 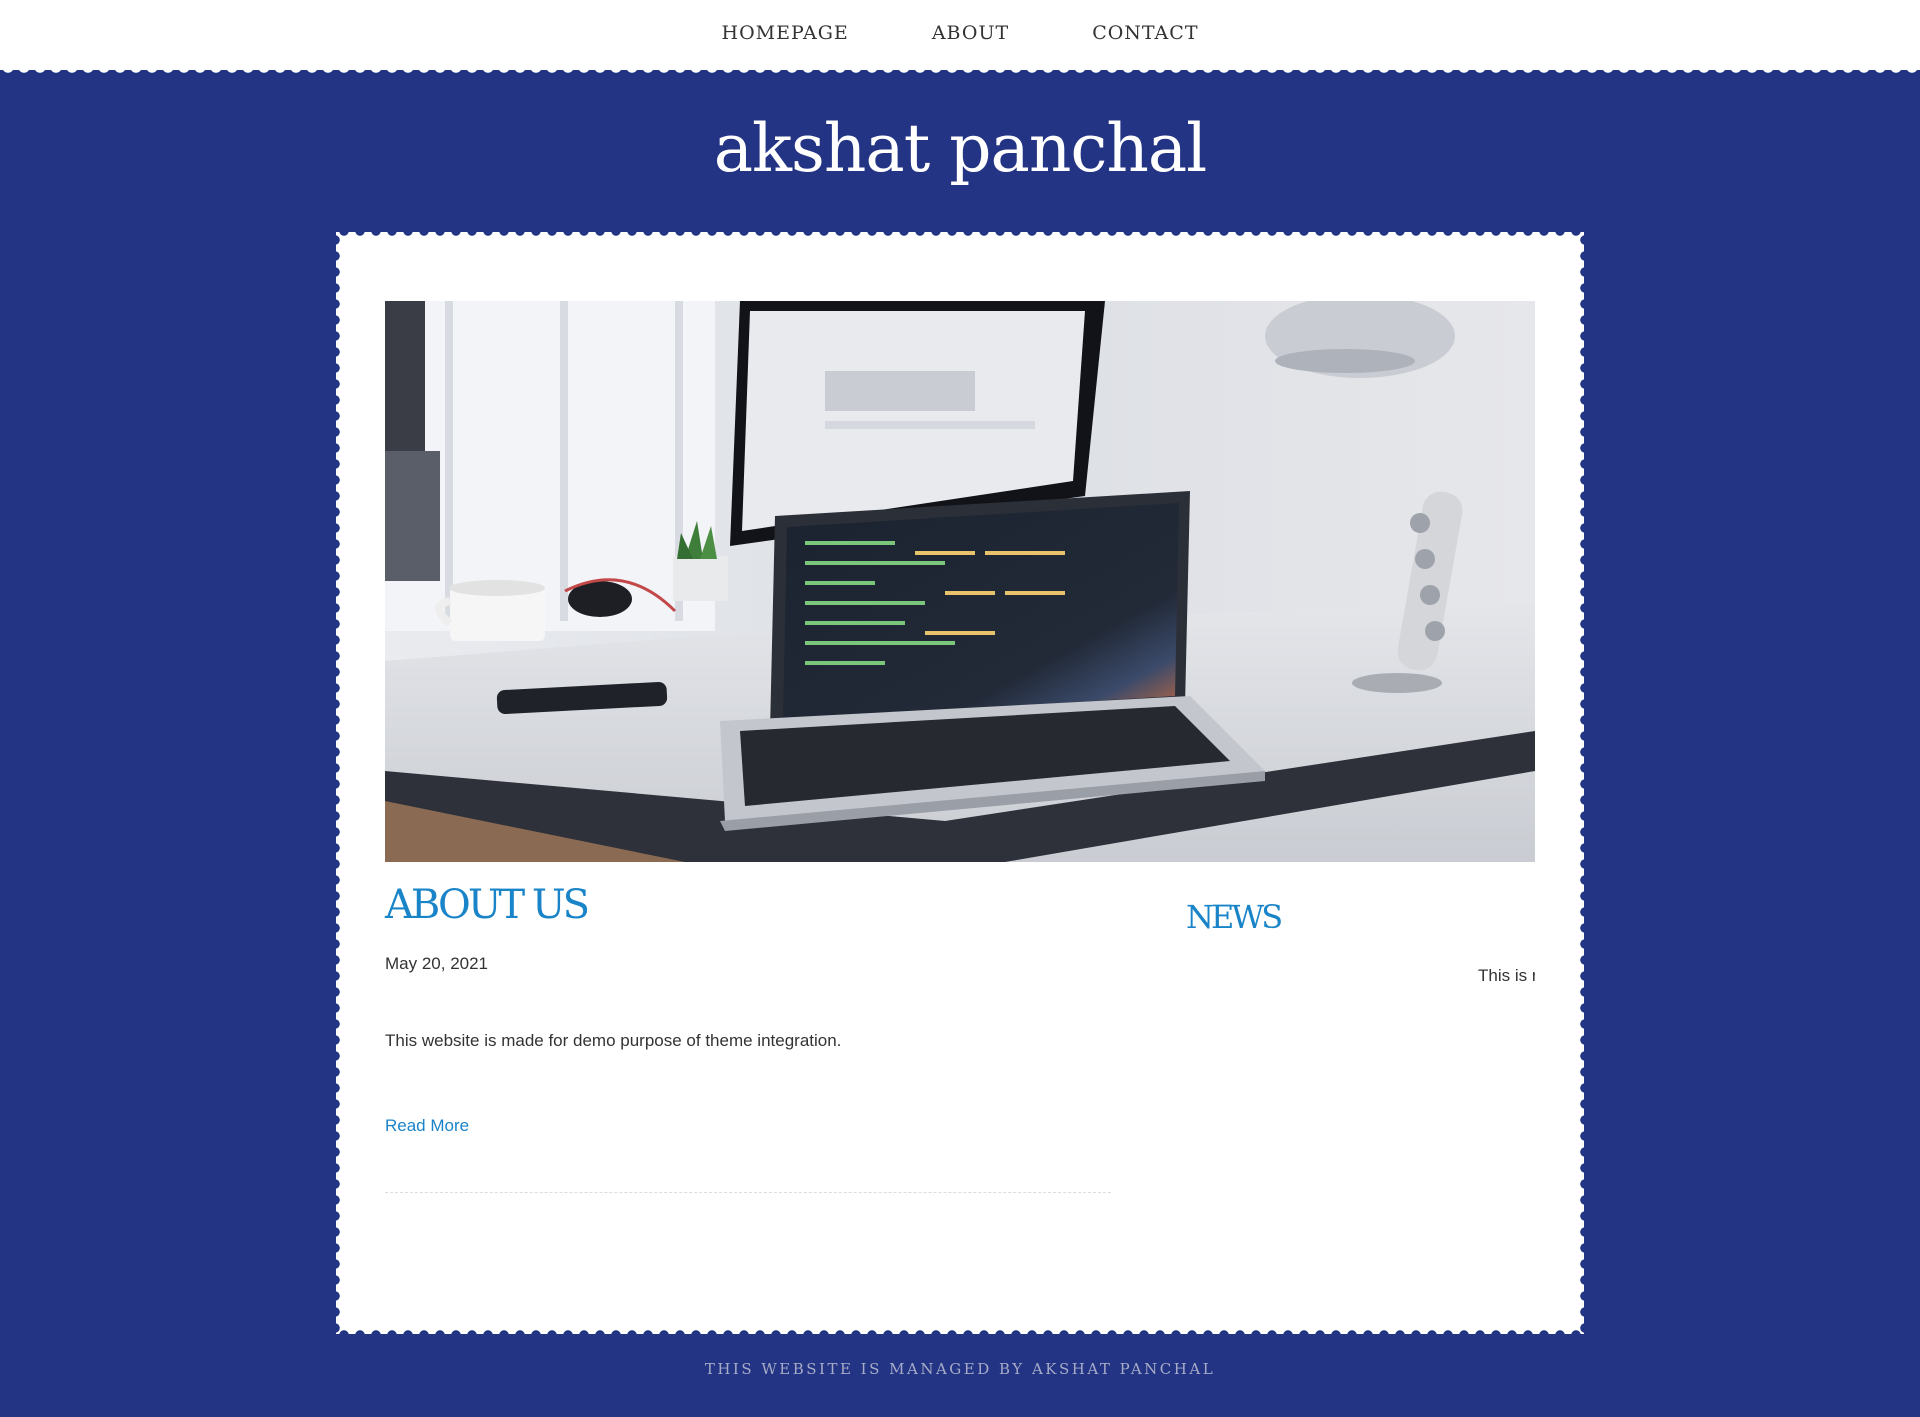 What do you see at coordinates (748, 1192) in the screenshot?
I see `post-divider` at bounding box center [748, 1192].